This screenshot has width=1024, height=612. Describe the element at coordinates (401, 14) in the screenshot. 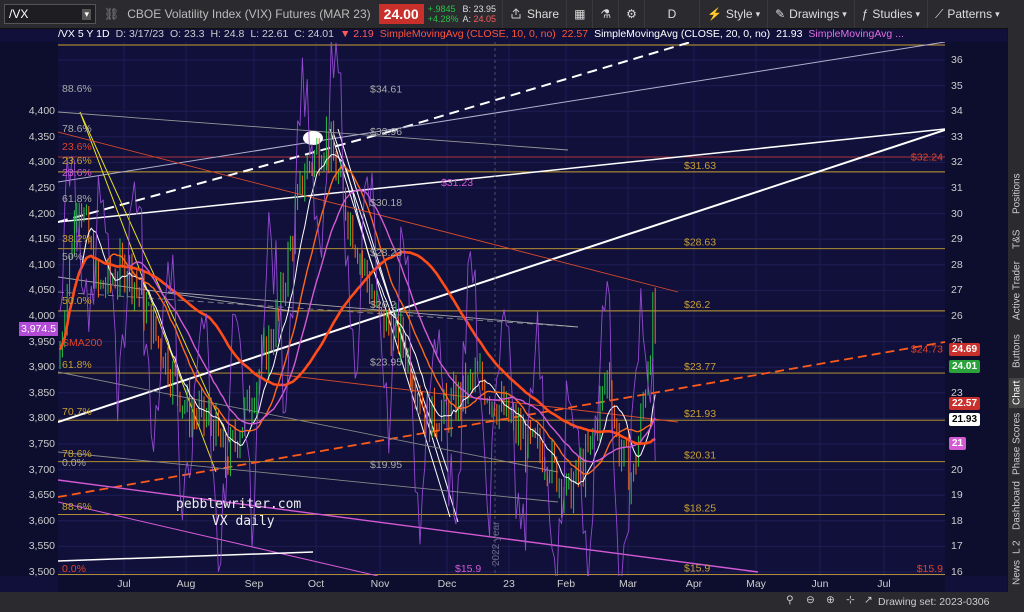

I see `last-price: 24.00` at that location.